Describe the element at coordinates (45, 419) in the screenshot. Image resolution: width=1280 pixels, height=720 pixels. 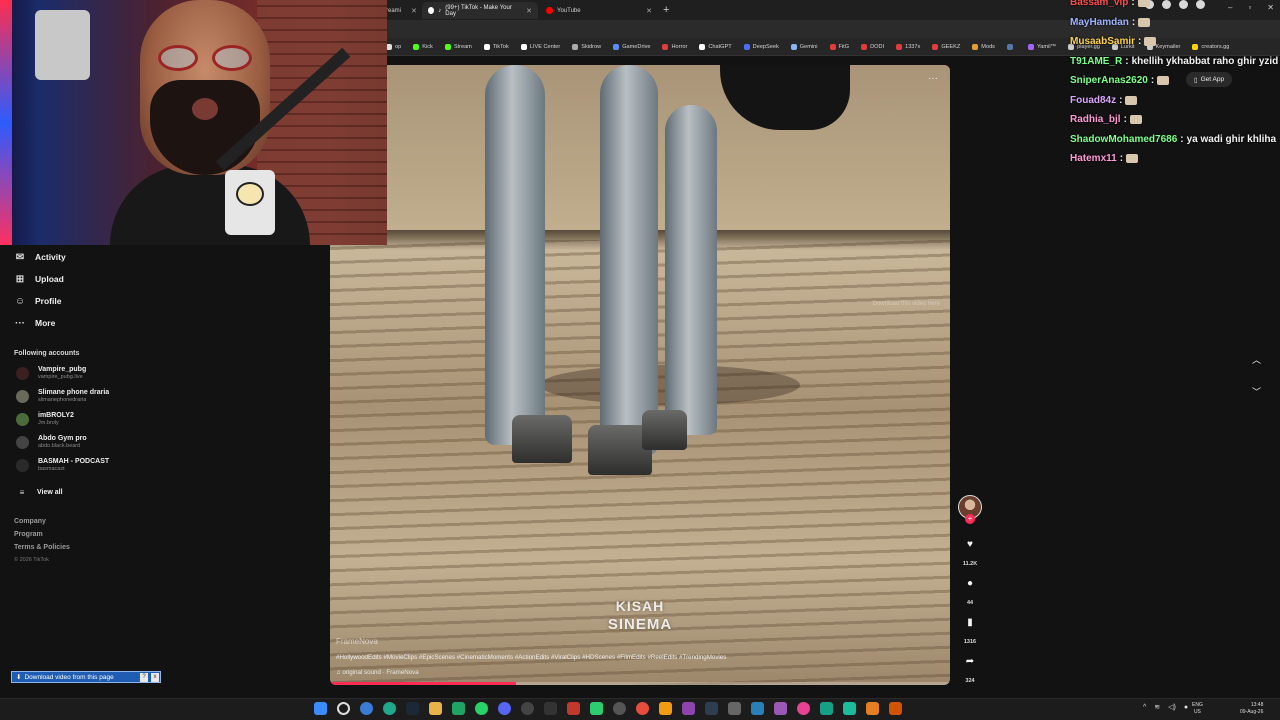
I see `following-account: imBROLY2 Jm.broly` at that location.